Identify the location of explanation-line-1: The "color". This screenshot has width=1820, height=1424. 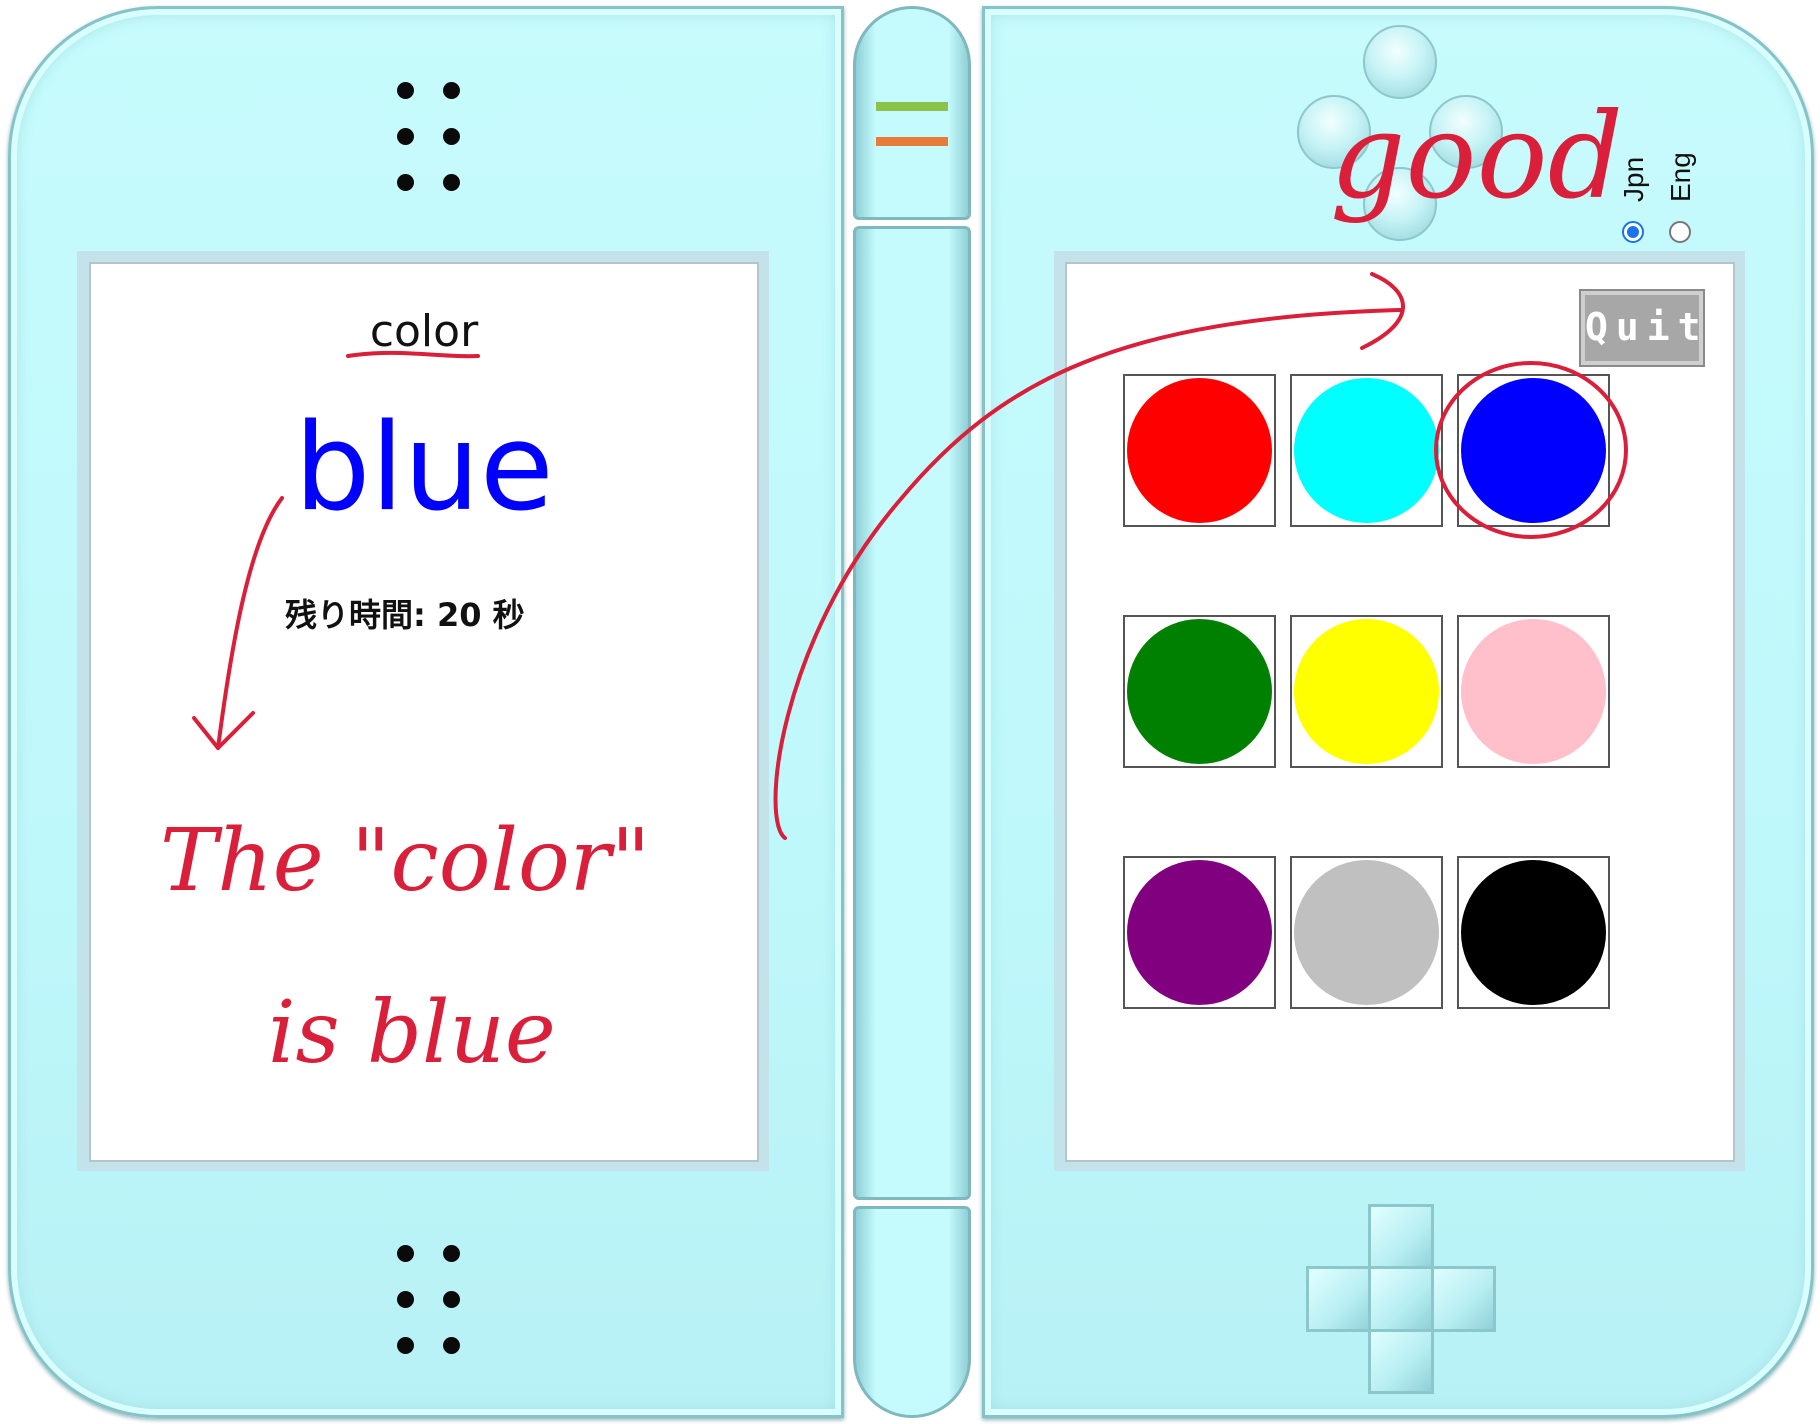
(405, 861).